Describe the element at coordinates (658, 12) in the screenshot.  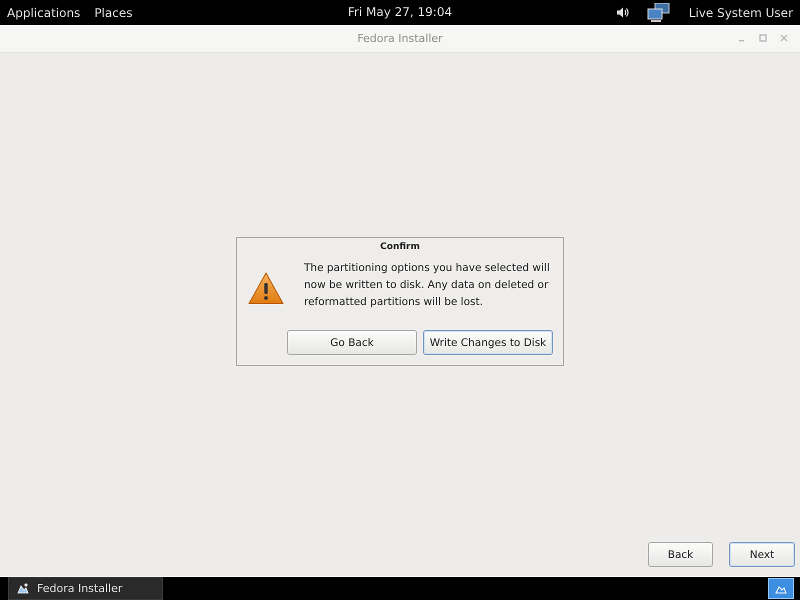
I see `network-icon` at that location.